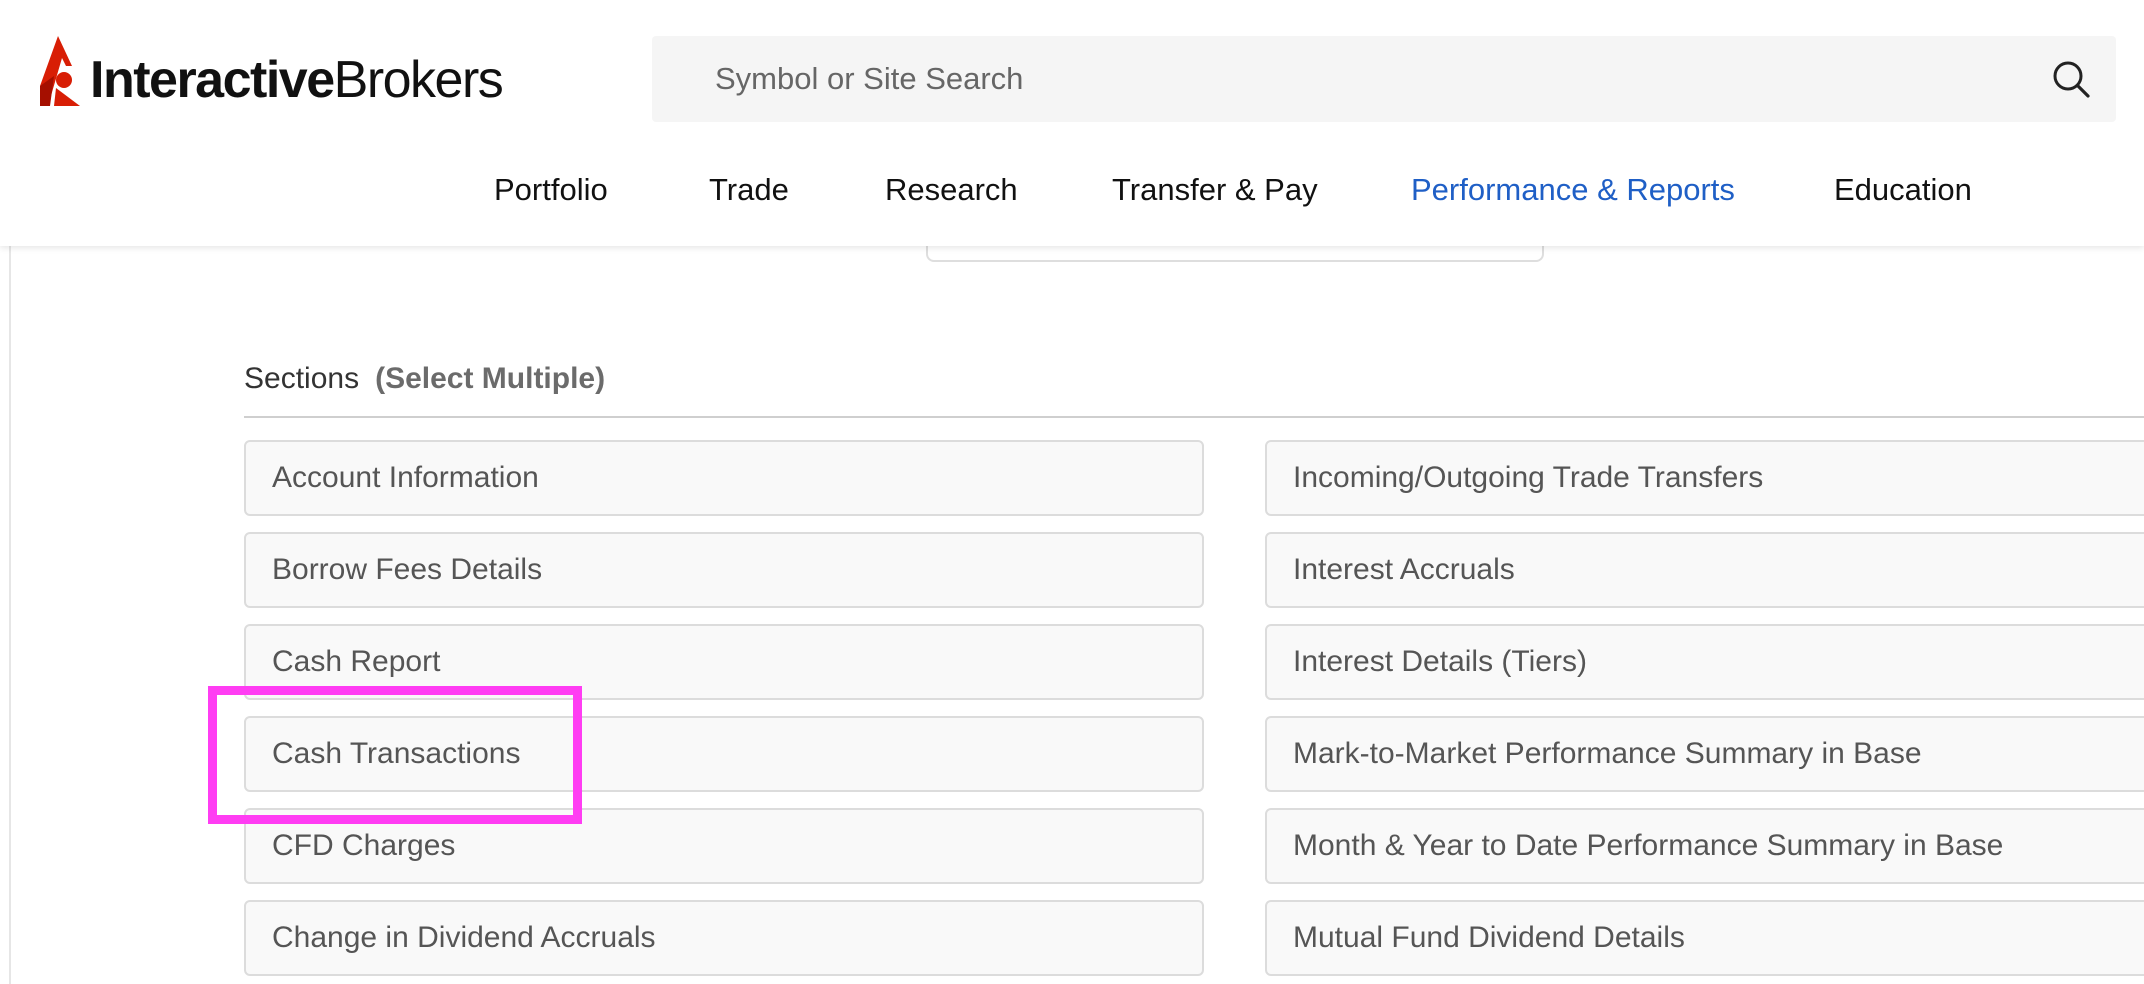  Describe the element at coordinates (551, 190) in the screenshot. I see `nav-portfolio: Portfolio` at that location.